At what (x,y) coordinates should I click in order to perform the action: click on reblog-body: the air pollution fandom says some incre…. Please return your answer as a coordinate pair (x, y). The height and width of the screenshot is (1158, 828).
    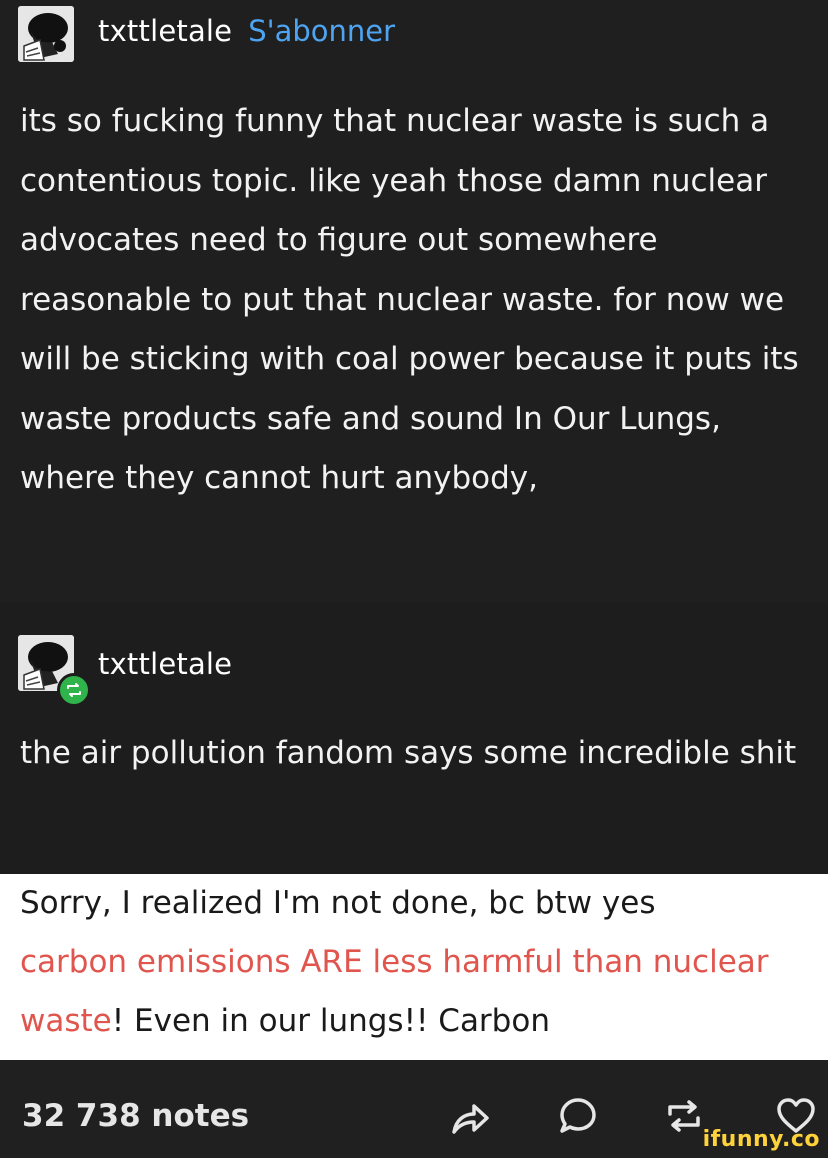
    Looking at the image, I should click on (408, 753).